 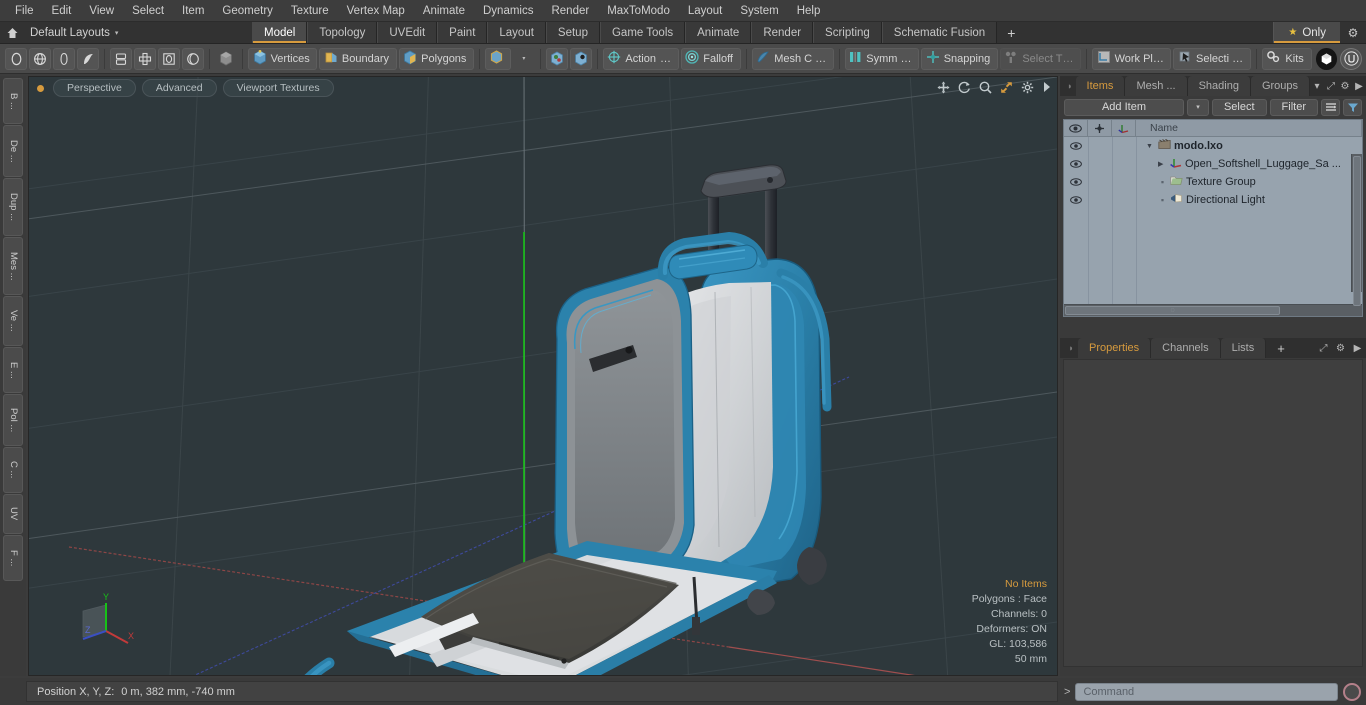 What do you see at coordinates (1306, 32) in the screenshot?
I see `only-toggle-button: ★ Only` at bounding box center [1306, 32].